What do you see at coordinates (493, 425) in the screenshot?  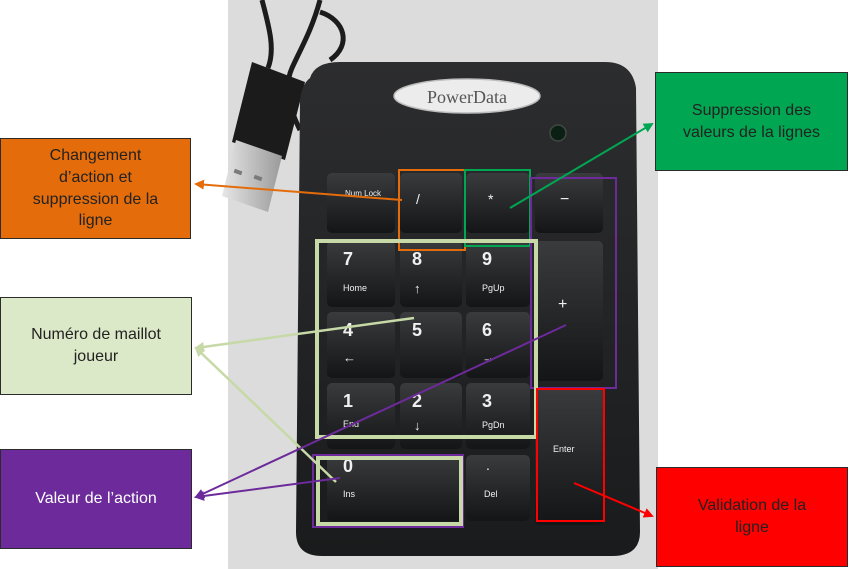 I see `key-3-sublabel: PgDn` at bounding box center [493, 425].